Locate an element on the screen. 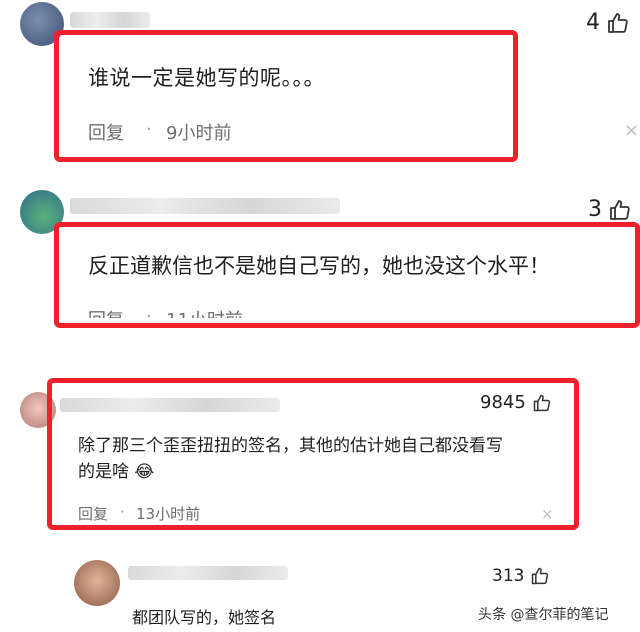 This screenshot has height=632, width=640. like-count: 9845 is located at coordinates (503, 402).